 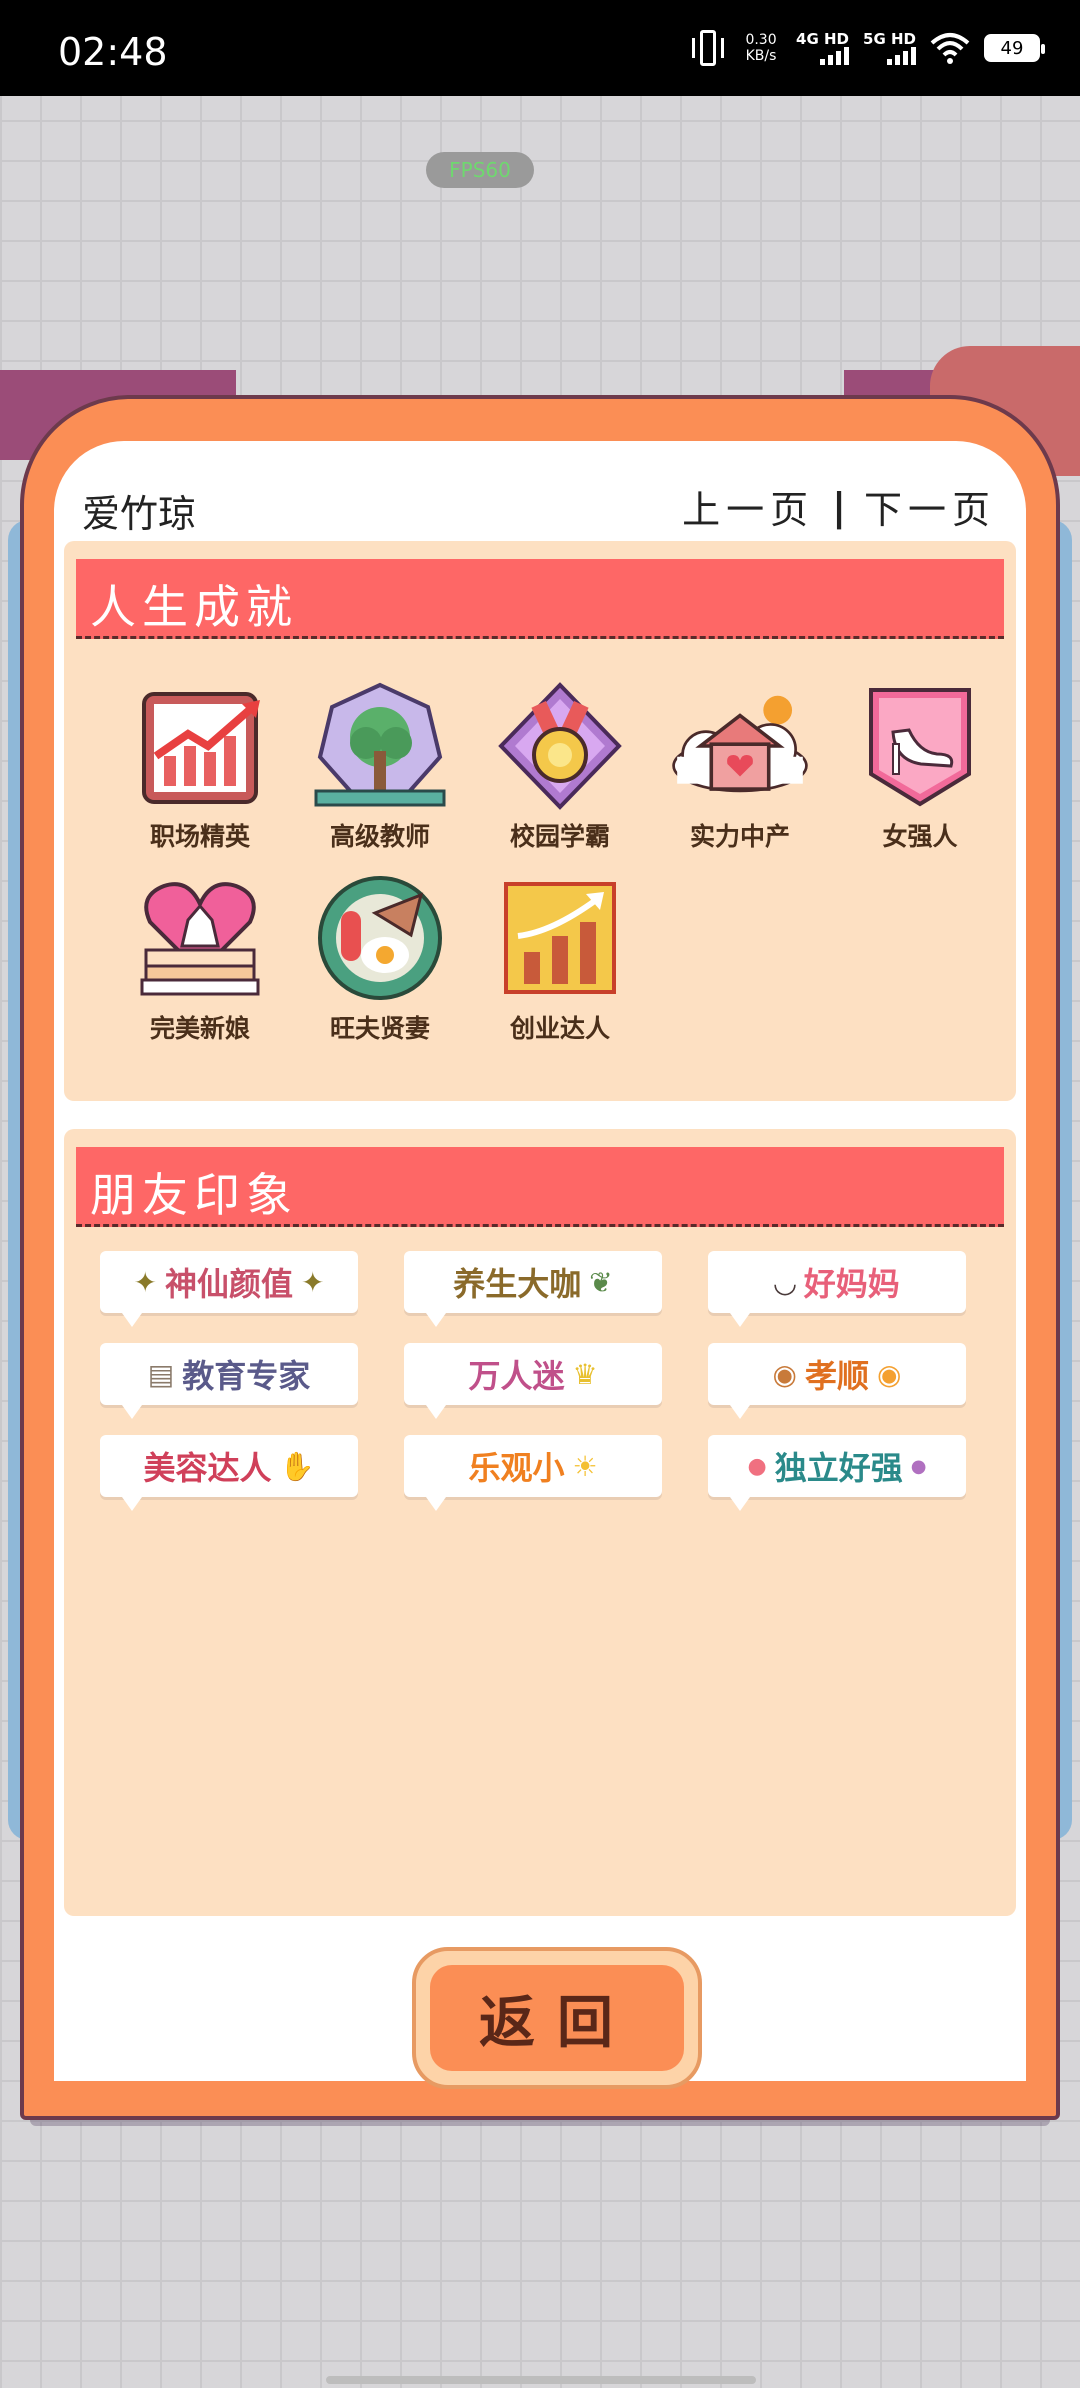 What do you see at coordinates (516, 1468) in the screenshot?
I see `impression-tag-text: 乐观小` at bounding box center [516, 1468].